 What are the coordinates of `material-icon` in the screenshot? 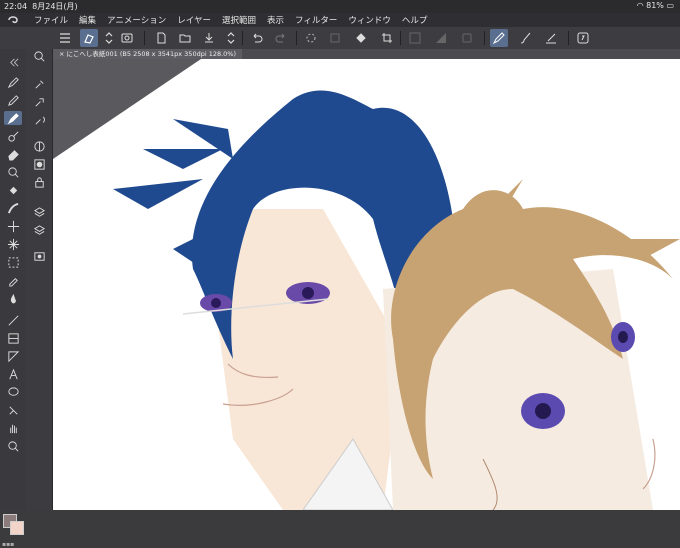 It's located at (39, 256).